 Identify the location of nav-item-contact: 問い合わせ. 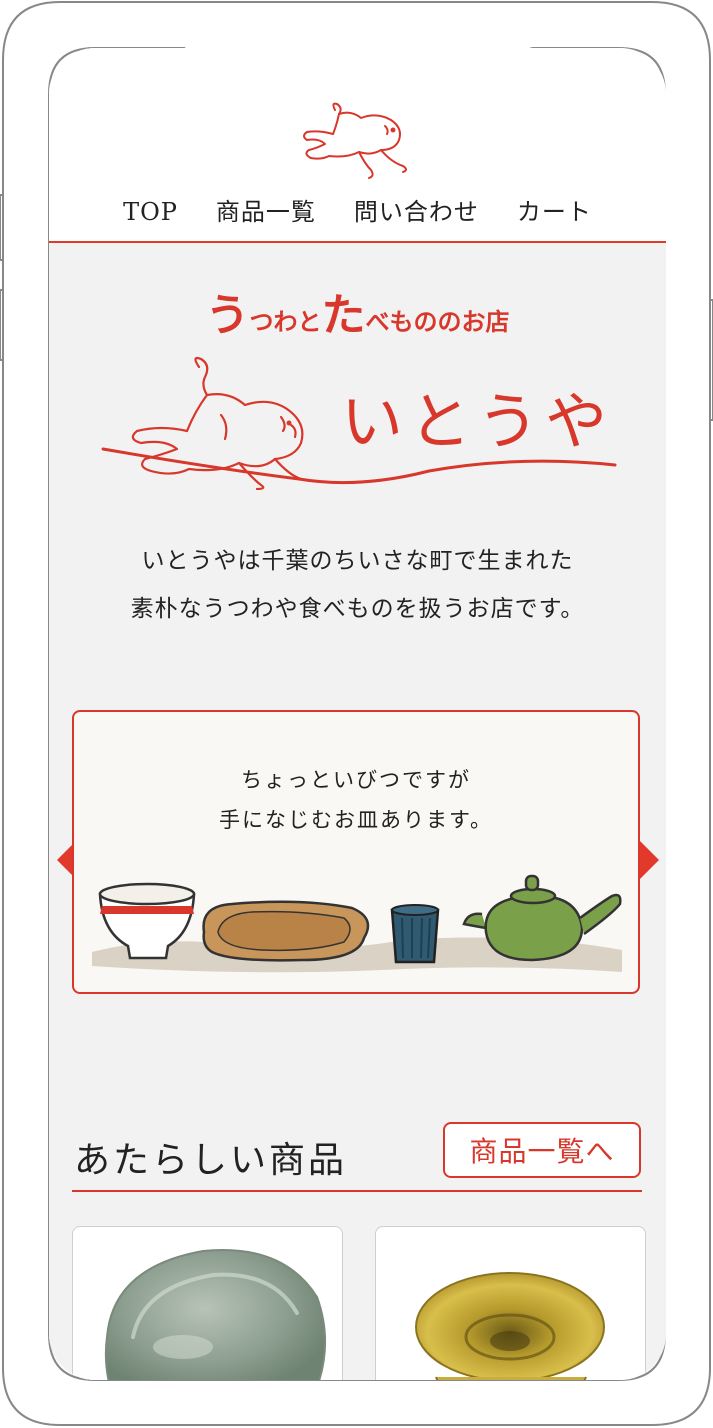
(416, 212).